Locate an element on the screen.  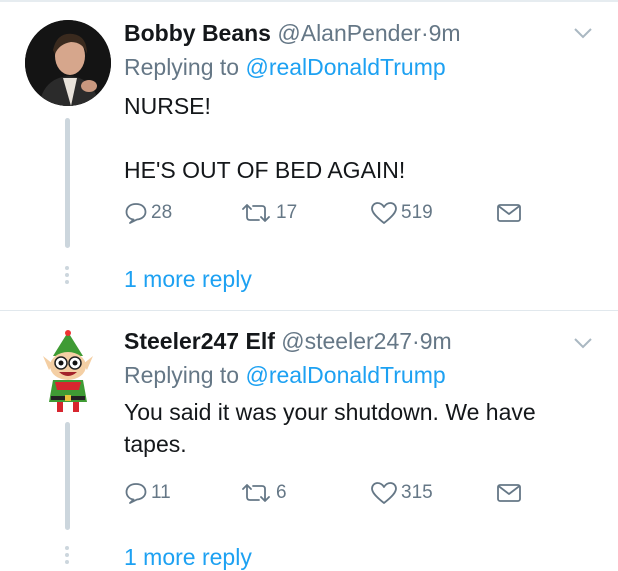
reply-count: 11 is located at coordinates (161, 492).